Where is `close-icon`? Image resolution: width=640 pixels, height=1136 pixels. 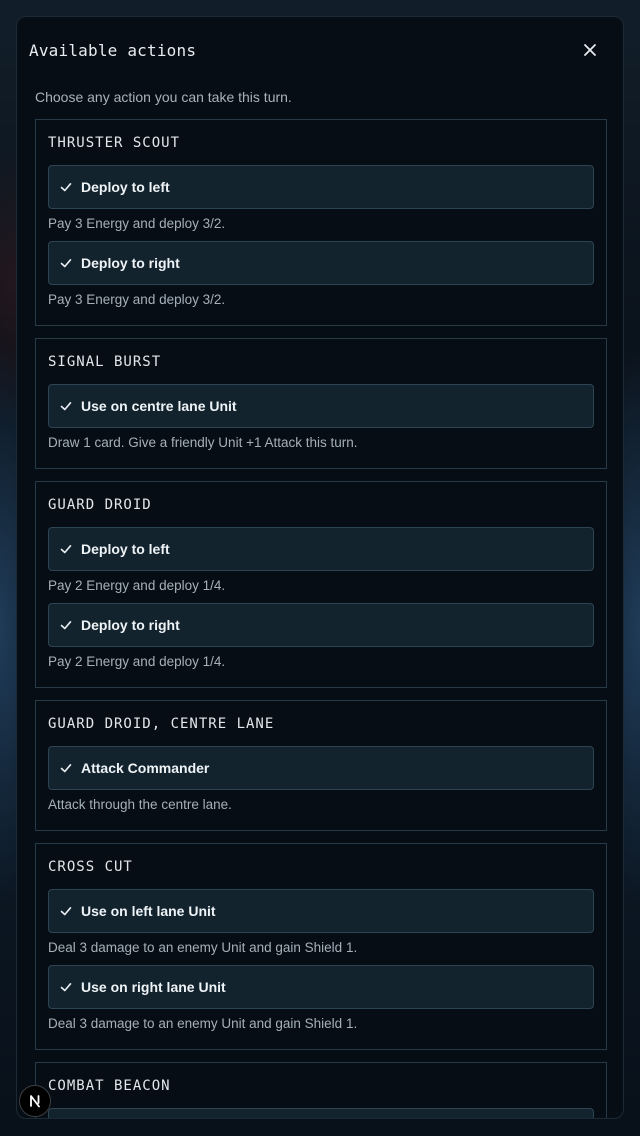 close-icon is located at coordinates (590, 50).